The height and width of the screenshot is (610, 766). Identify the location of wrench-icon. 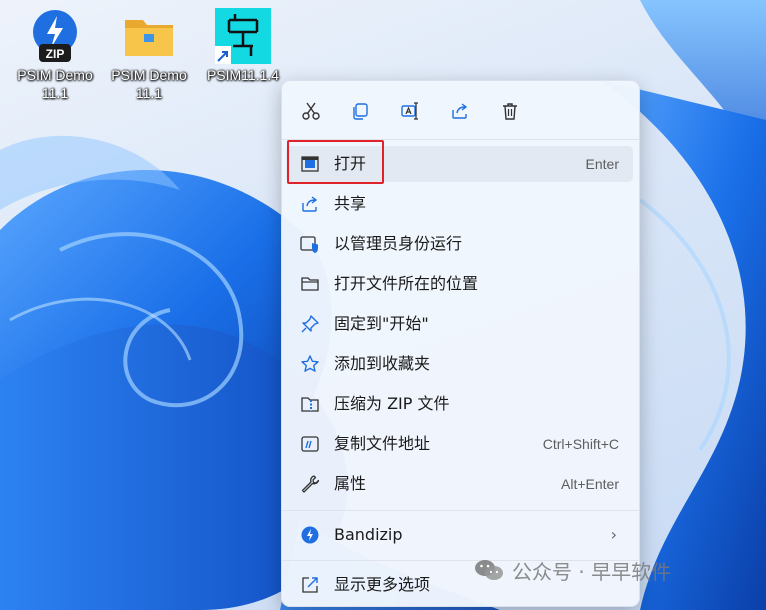
(310, 484).